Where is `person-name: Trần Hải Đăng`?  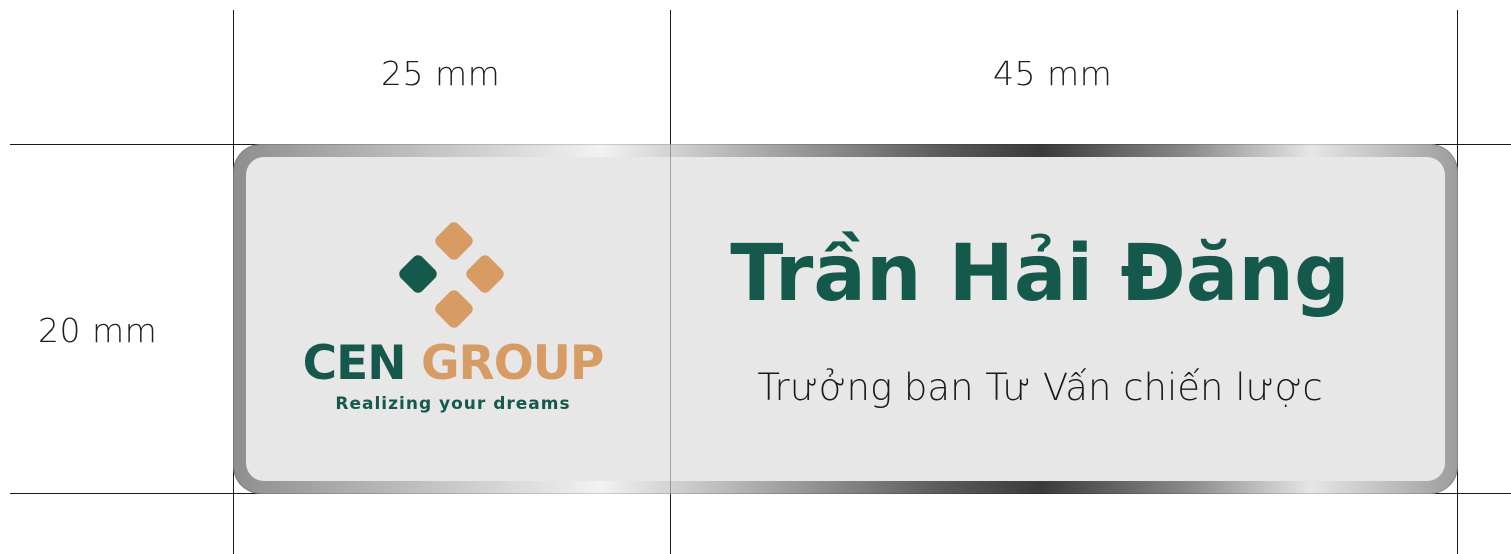 person-name: Trần Hải Đăng is located at coordinates (1040, 274).